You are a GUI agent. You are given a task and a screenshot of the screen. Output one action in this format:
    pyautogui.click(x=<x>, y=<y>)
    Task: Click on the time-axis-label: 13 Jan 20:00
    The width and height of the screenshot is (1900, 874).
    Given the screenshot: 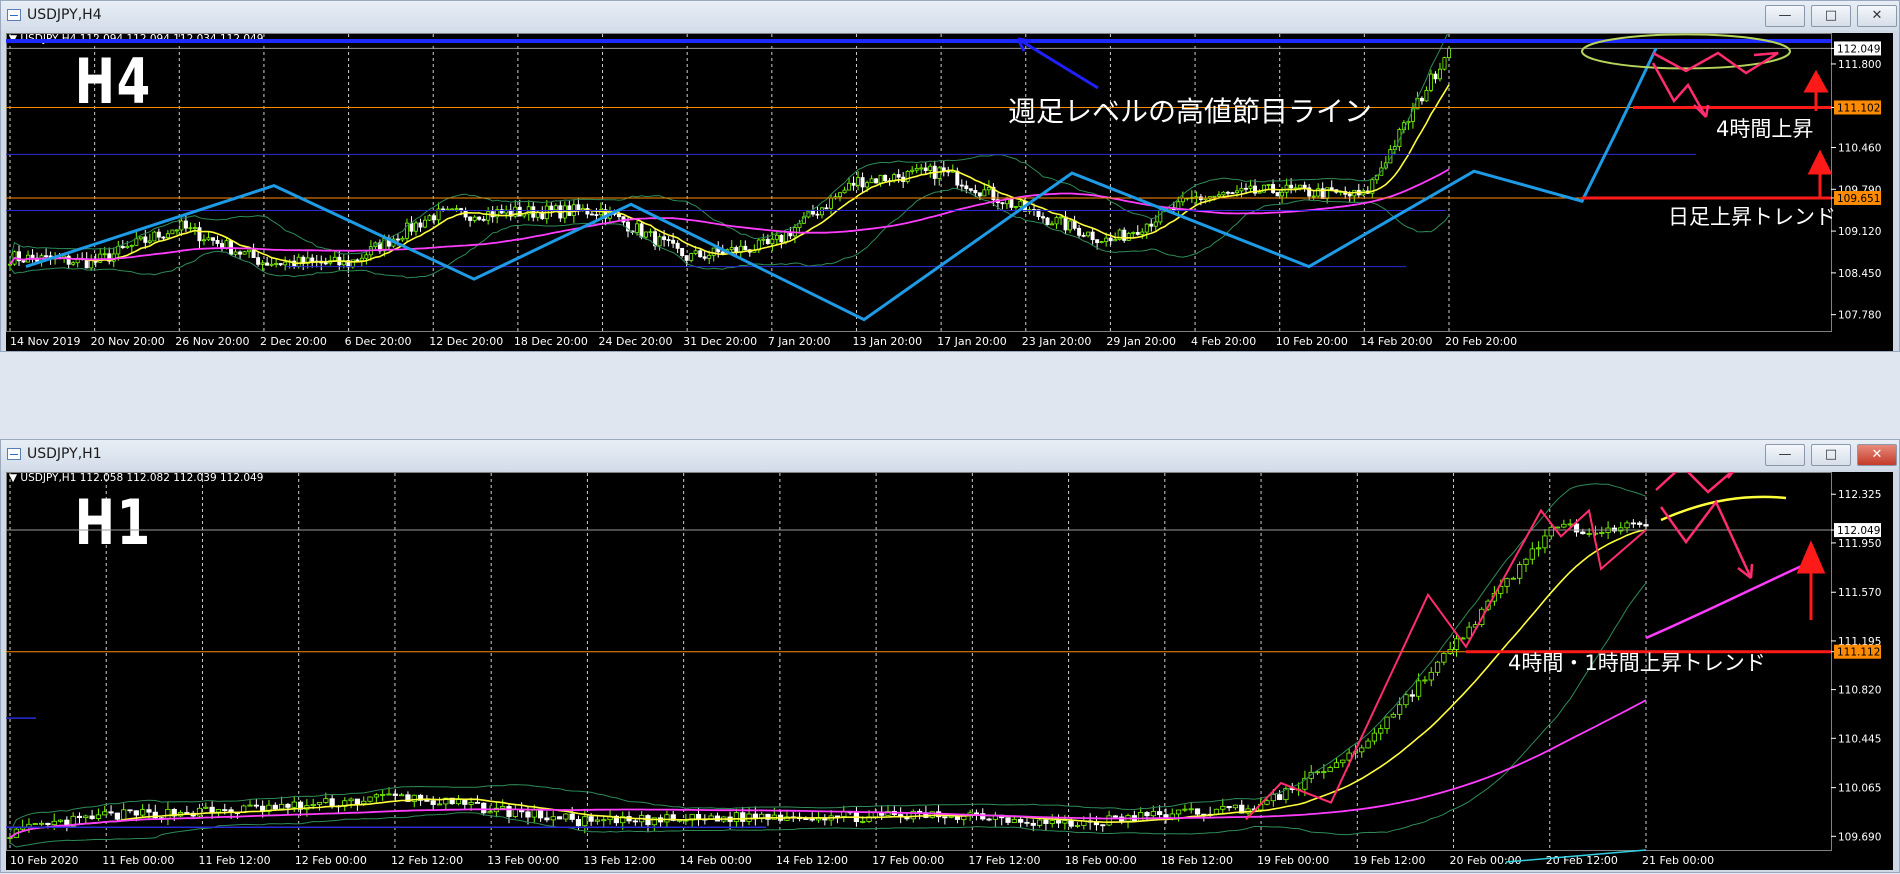 What is the action you would take?
    pyautogui.click(x=887, y=341)
    